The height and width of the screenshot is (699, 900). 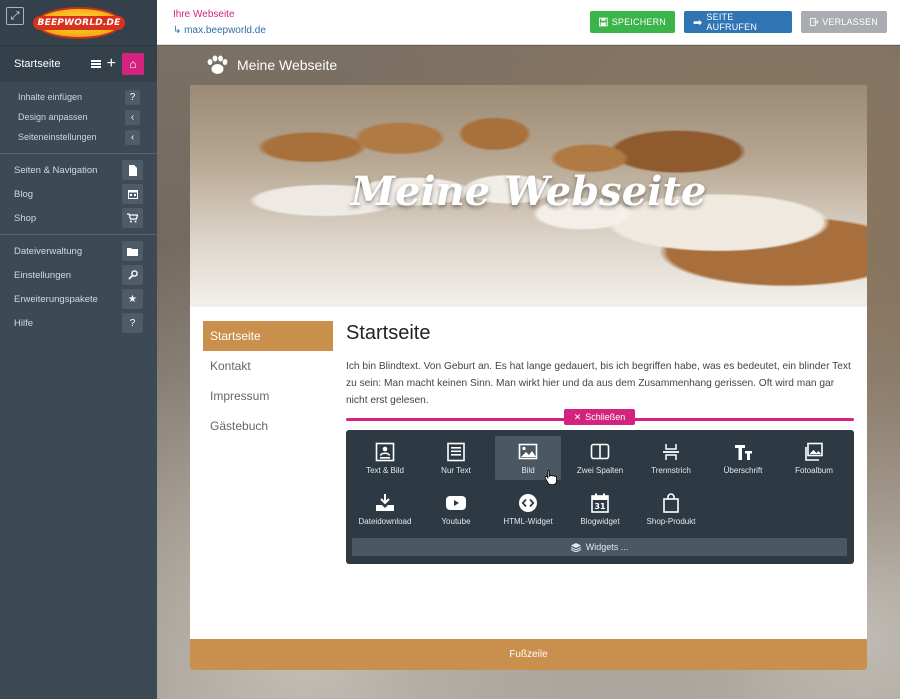 What do you see at coordinates (78, 97) in the screenshot?
I see `sidebar-item-inhalte: Inhalte einfügen ?` at bounding box center [78, 97].